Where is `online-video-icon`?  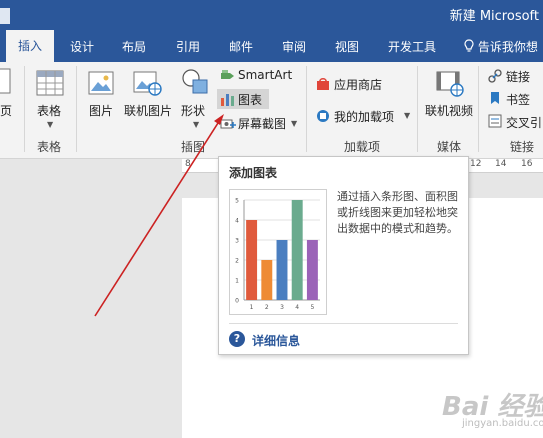 online-video-icon is located at coordinates (450, 83).